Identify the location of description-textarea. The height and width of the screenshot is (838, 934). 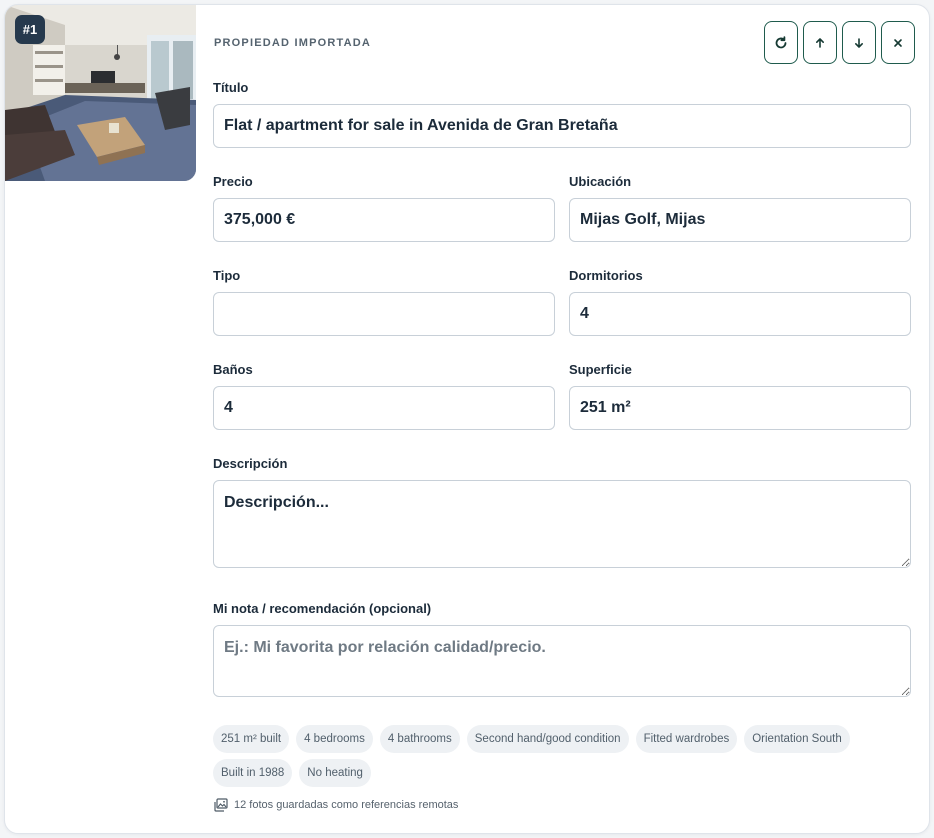
(562, 524).